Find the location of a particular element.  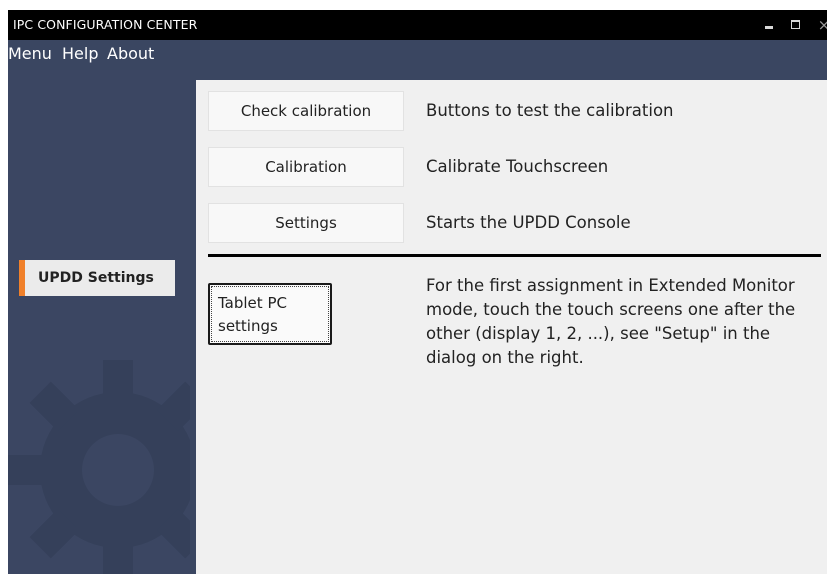

minimize-button is located at coordinates (770, 25).